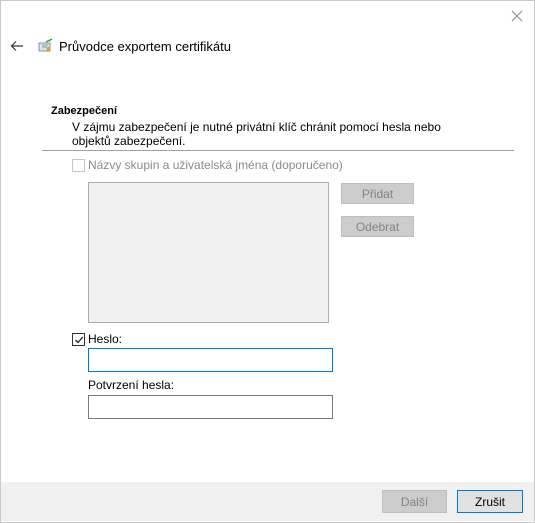 This screenshot has width=535, height=523. What do you see at coordinates (267, 501) in the screenshot?
I see `footer-bar` at bounding box center [267, 501].